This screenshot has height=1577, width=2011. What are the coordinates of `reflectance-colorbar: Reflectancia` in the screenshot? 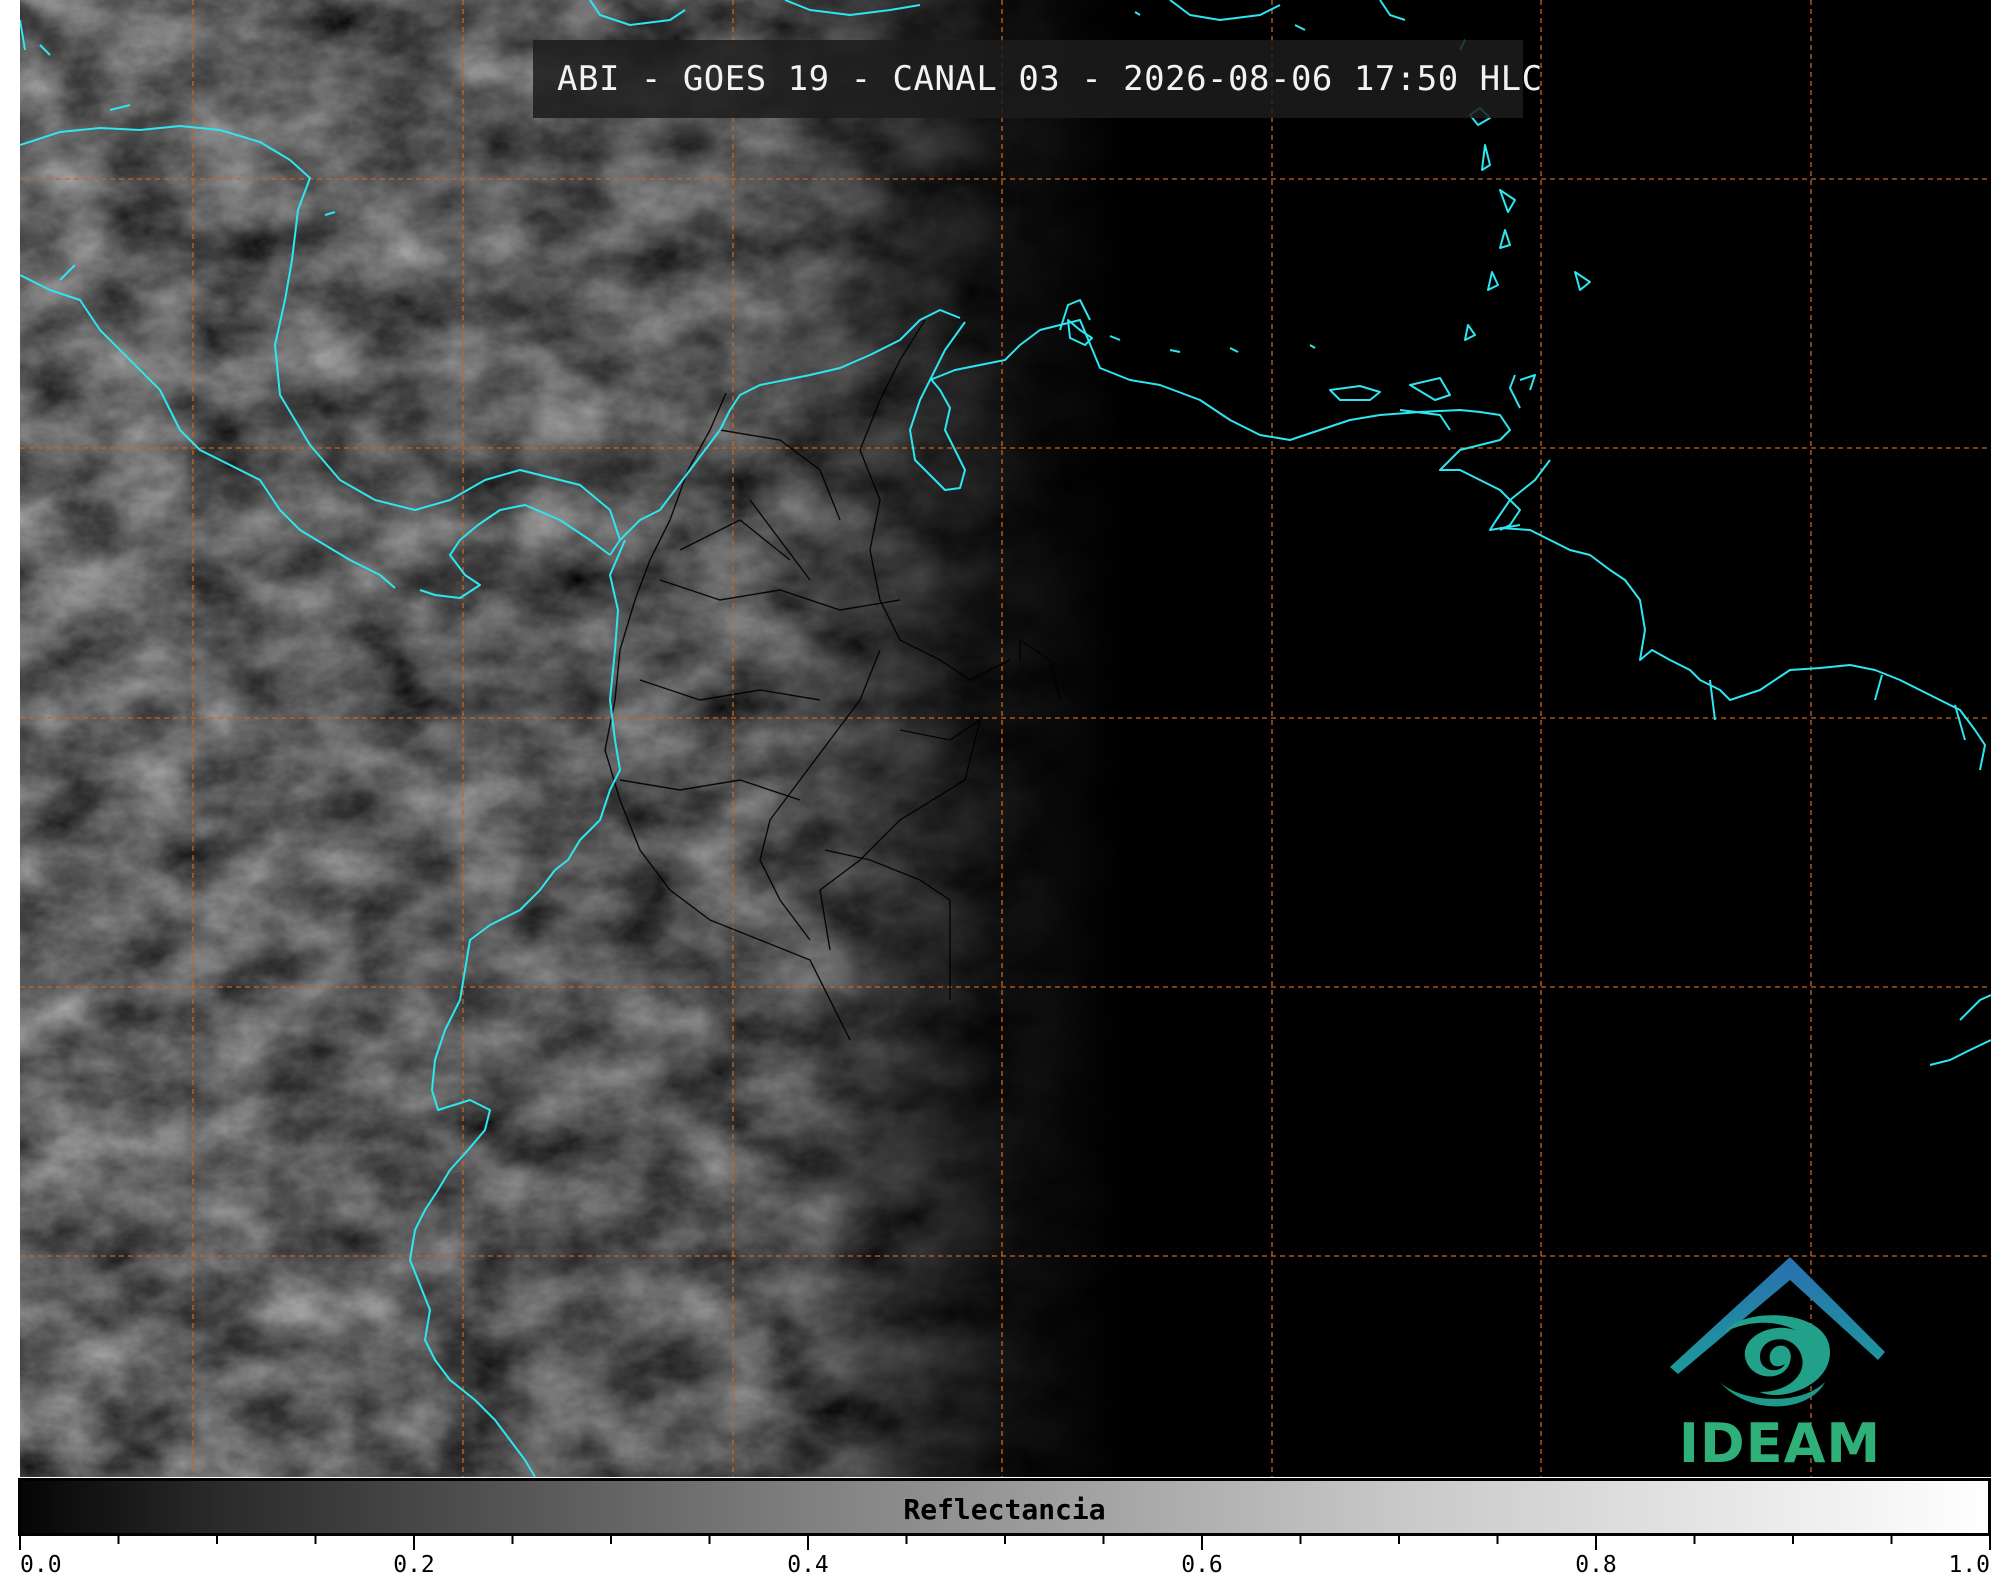 It's located at (1004, 1507).